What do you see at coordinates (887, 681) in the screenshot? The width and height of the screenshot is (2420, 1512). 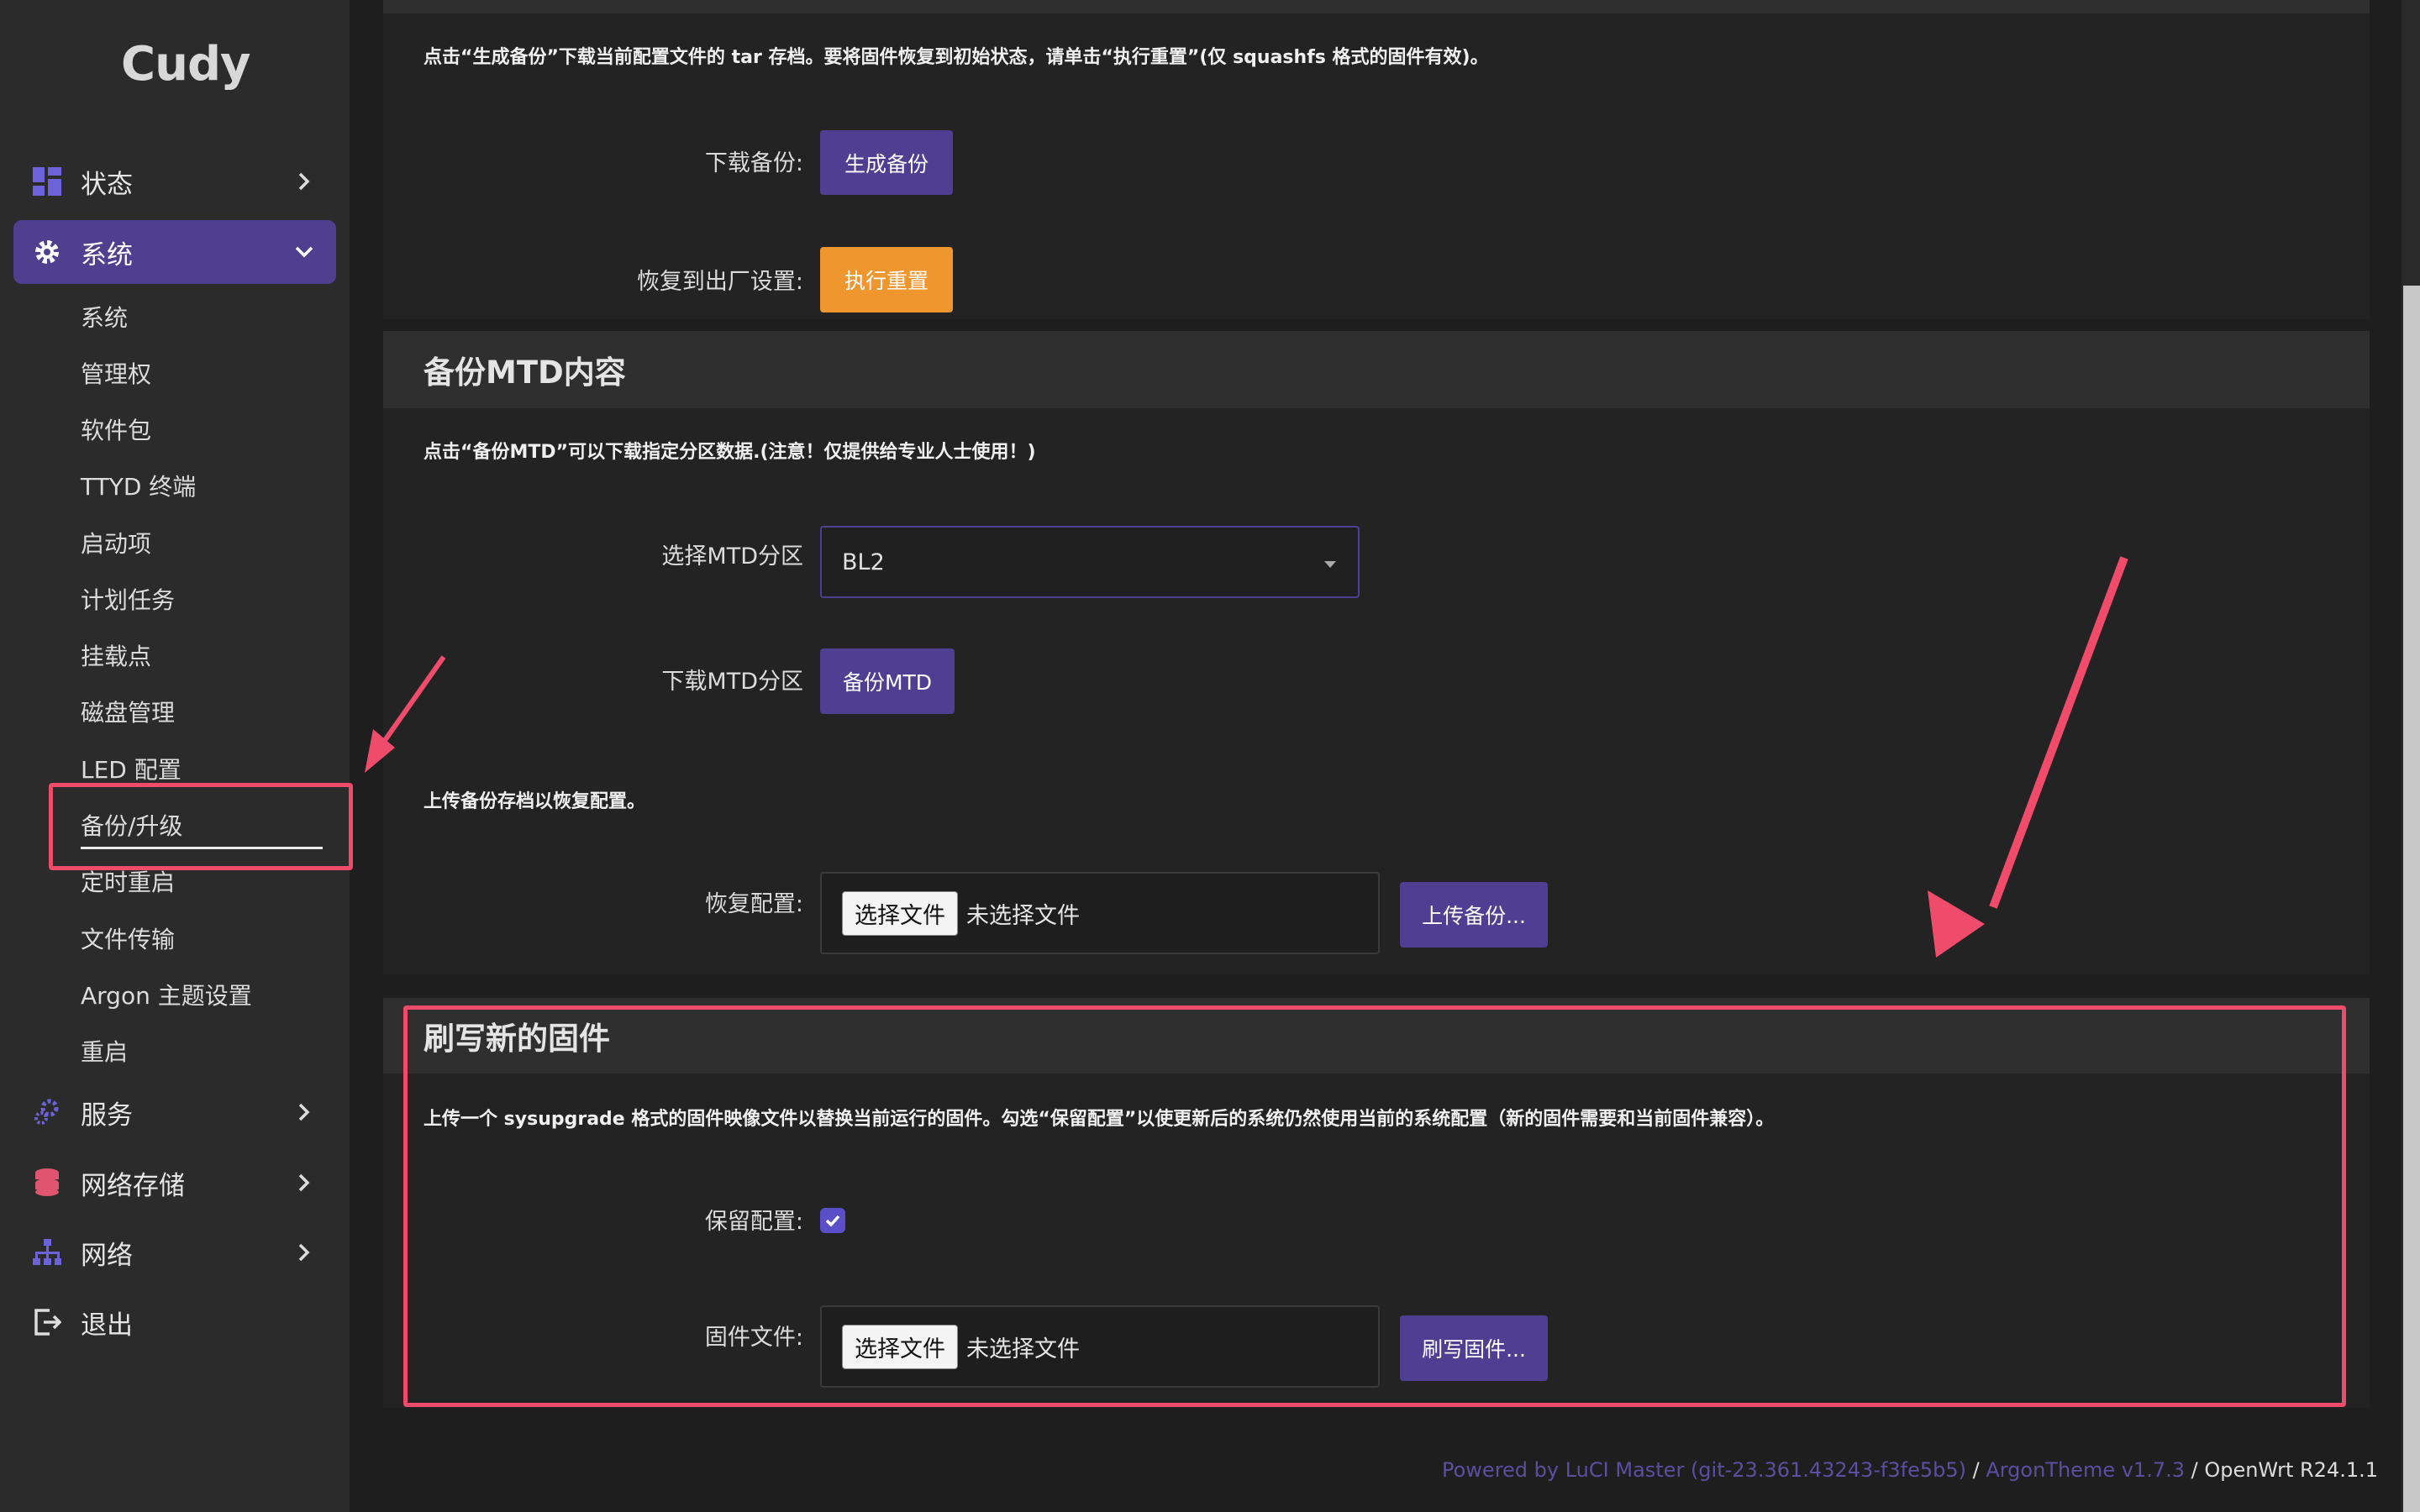 I see `backup-mtd-button: 备份MTD` at bounding box center [887, 681].